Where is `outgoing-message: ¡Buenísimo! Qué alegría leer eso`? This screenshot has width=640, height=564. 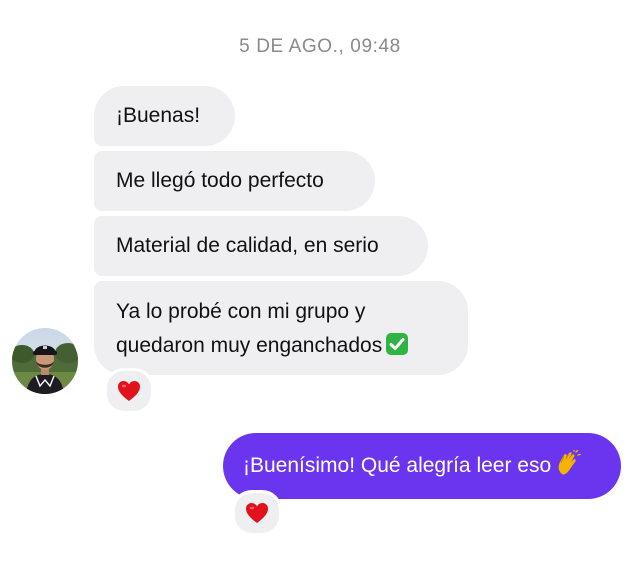
outgoing-message: ¡Buenísimo! Qué alegría leer eso is located at coordinates (422, 466).